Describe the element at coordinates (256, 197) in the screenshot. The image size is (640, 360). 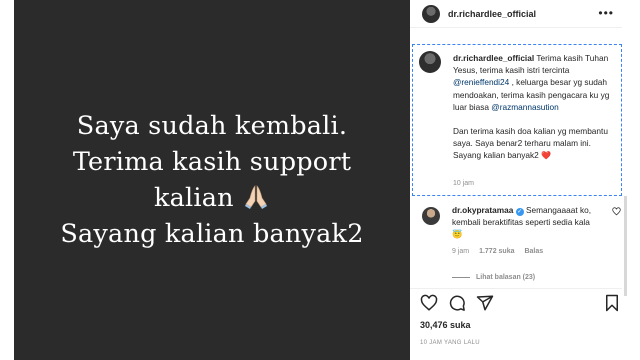
I see `folded-hands-icon` at that location.